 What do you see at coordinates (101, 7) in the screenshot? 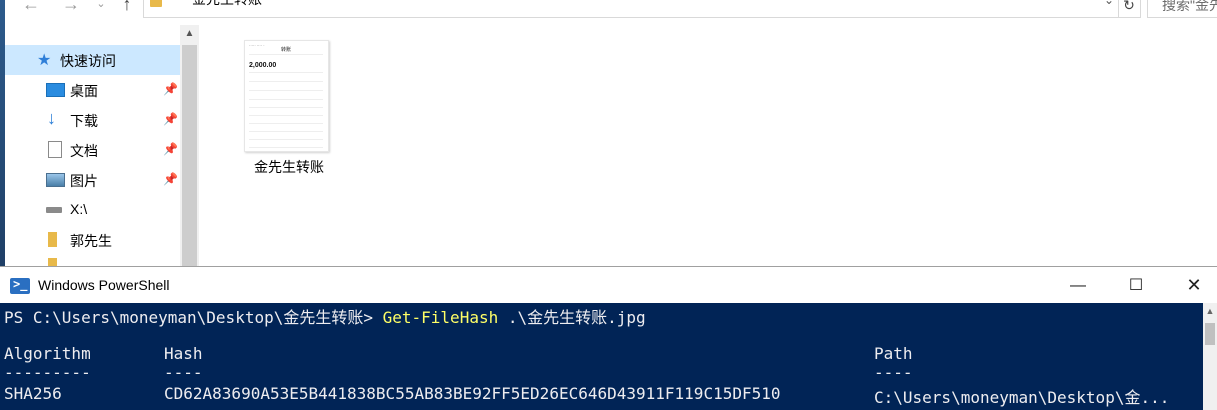
I see `recent-locations-chevron-icon: ⌄` at bounding box center [101, 7].